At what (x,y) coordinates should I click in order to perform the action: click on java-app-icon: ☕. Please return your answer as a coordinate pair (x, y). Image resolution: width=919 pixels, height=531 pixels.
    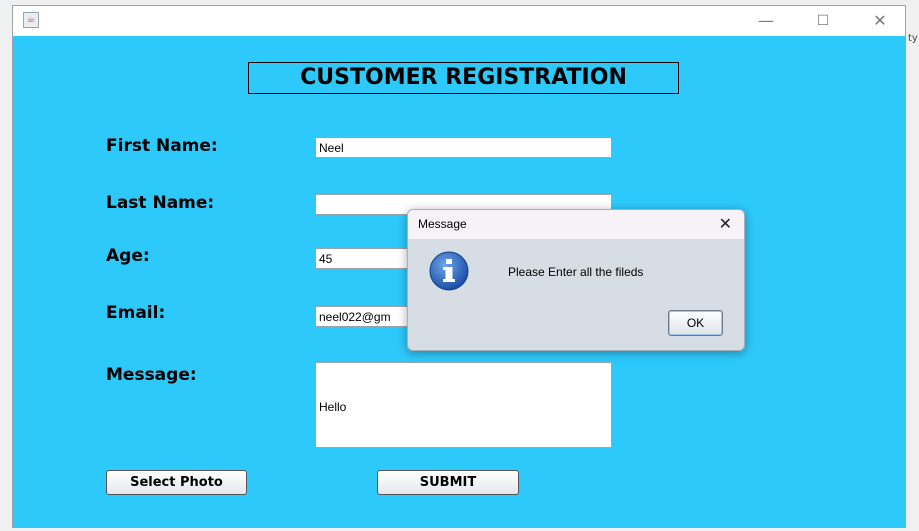
    Looking at the image, I should click on (31, 20).